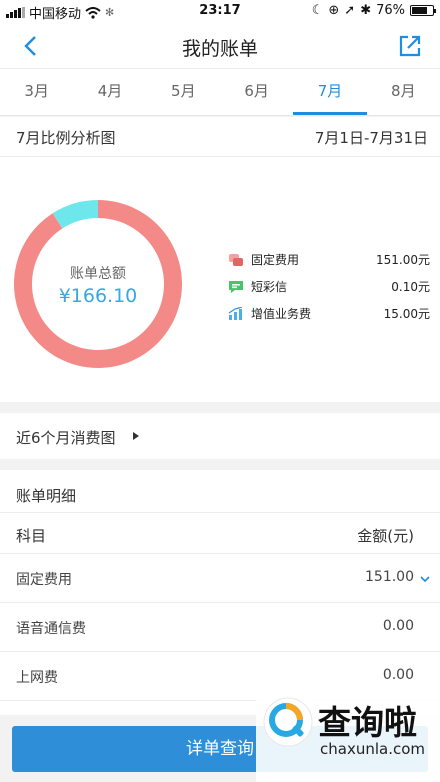  I want to click on row-item: 语音通信费, so click(51, 629).